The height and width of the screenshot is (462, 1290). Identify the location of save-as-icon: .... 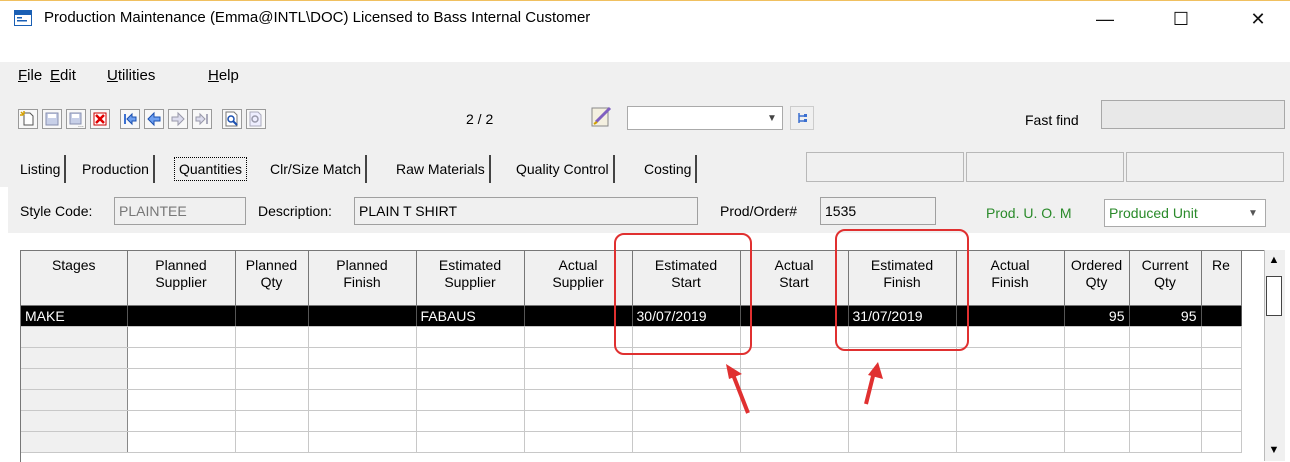
(76, 119).